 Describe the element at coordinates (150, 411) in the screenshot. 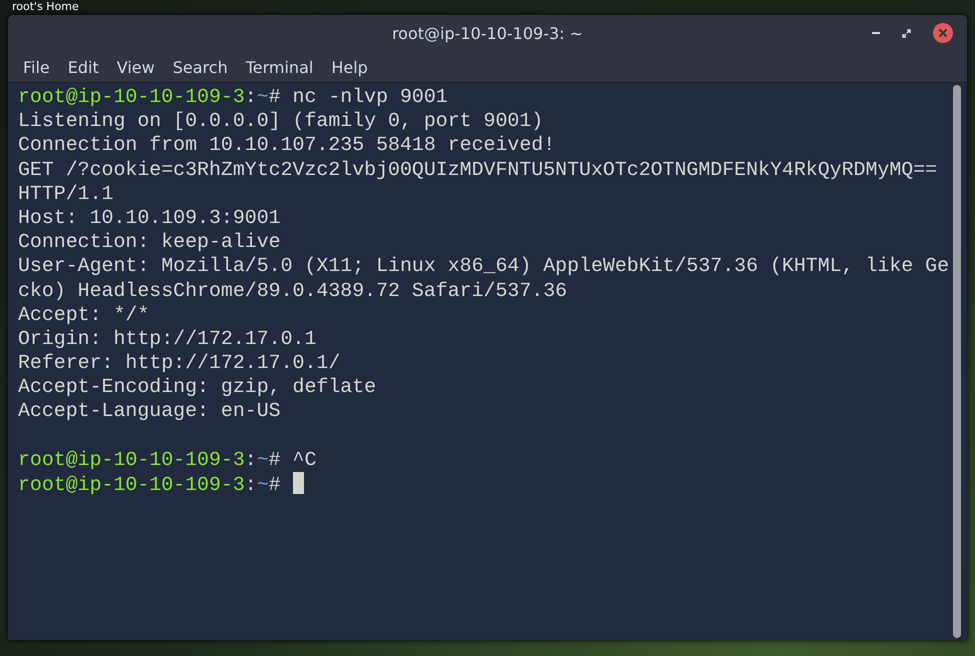

I see `output-line: Accept-Language: en-US` at that location.